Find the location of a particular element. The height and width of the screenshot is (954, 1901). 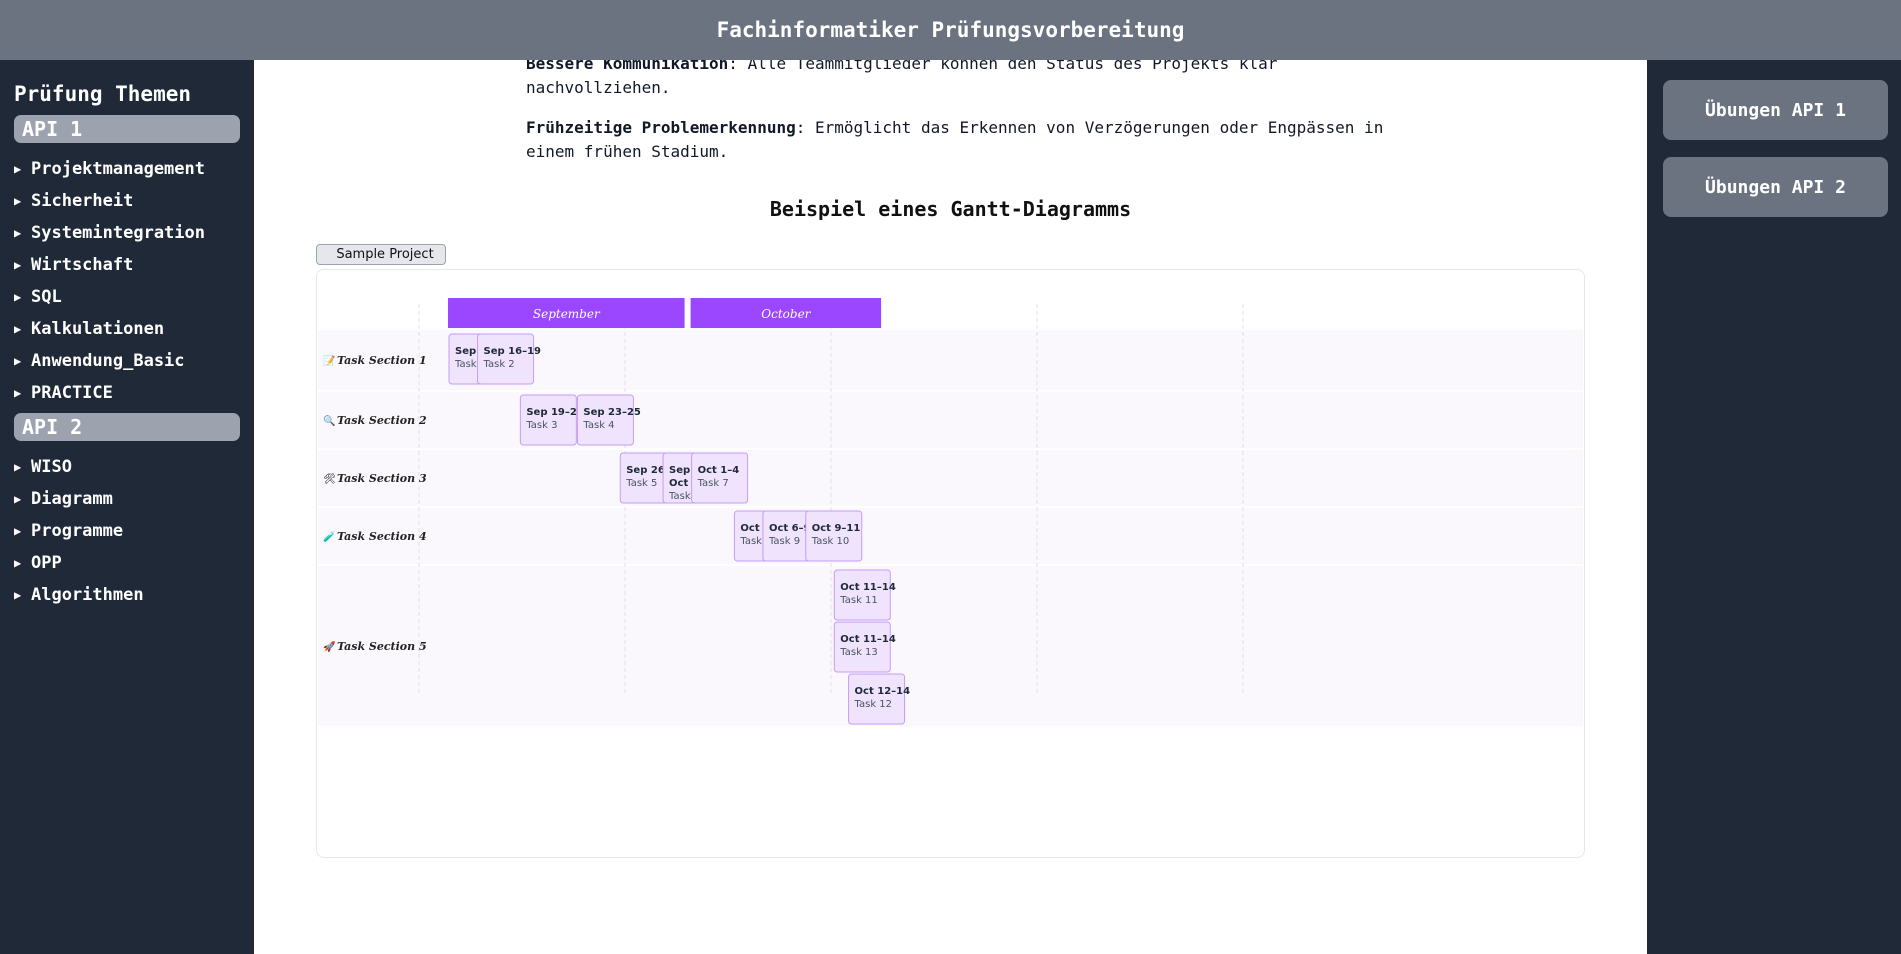

sidebar-item-anwendung-basic: ▶ Anwendung_Basic is located at coordinates (127, 361).